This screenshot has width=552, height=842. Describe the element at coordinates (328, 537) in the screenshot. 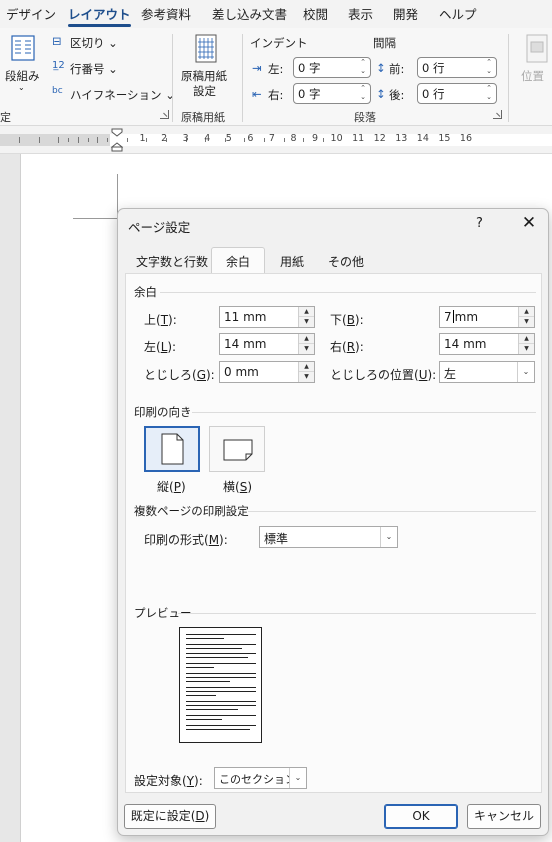

I see `print-format-select: 標準 ⌄` at that location.